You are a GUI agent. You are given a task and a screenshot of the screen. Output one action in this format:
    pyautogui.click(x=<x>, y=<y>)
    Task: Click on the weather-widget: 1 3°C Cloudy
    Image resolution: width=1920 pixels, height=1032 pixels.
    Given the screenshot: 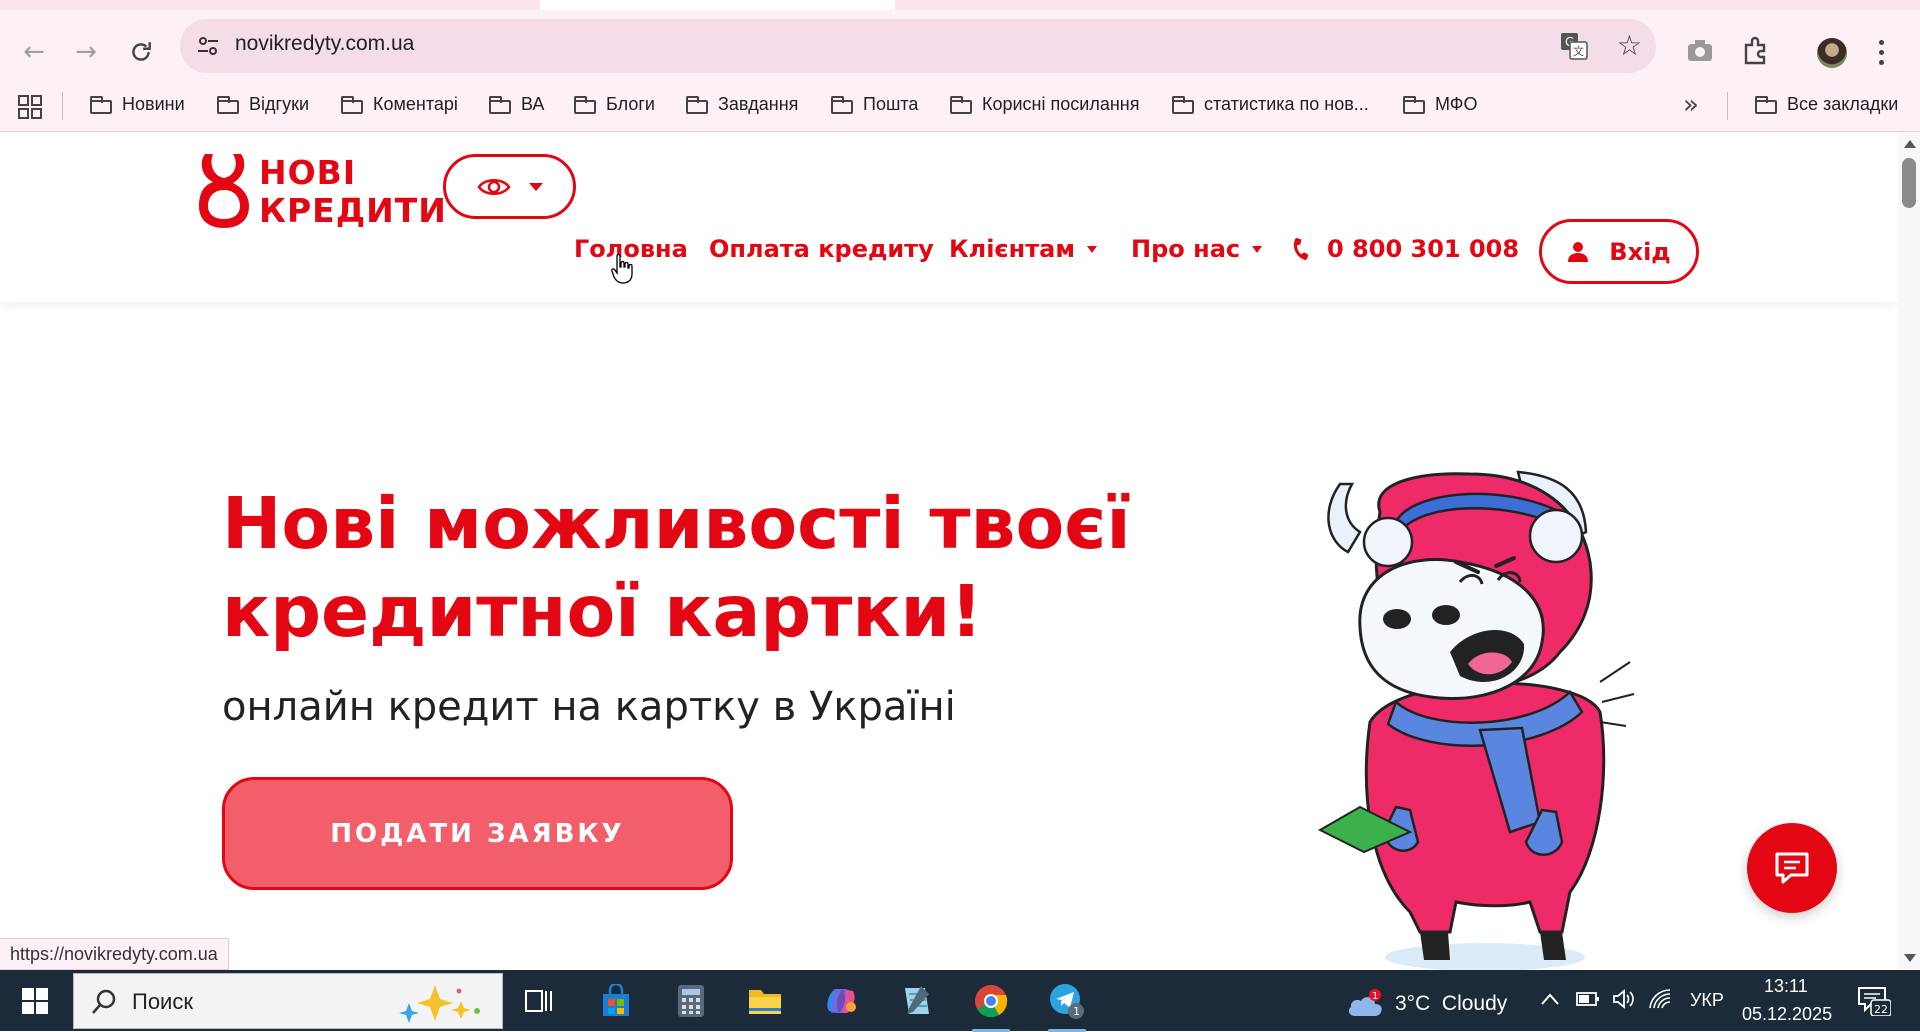 What is the action you would take?
    pyautogui.click(x=1426, y=1004)
    